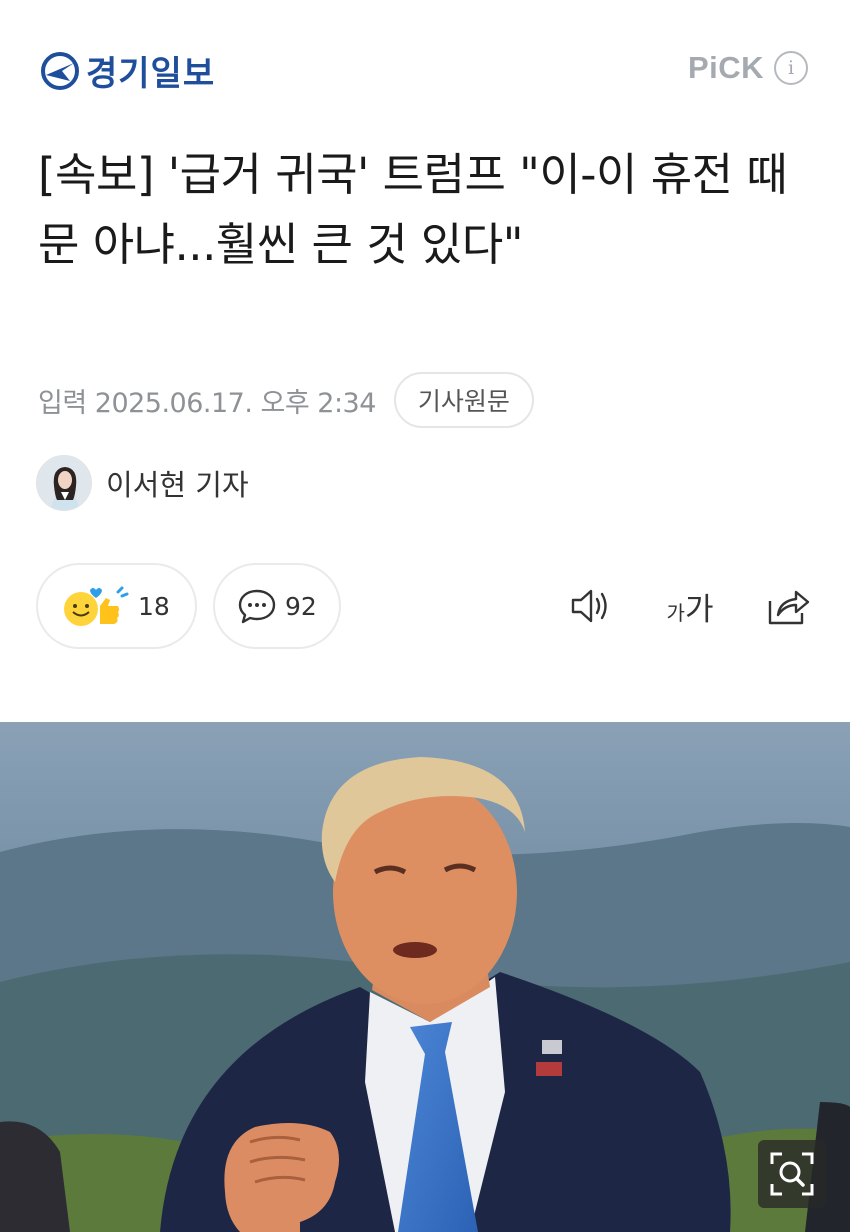 The width and height of the screenshot is (850, 1232). What do you see at coordinates (257, 606) in the screenshot?
I see `comment-icon` at bounding box center [257, 606].